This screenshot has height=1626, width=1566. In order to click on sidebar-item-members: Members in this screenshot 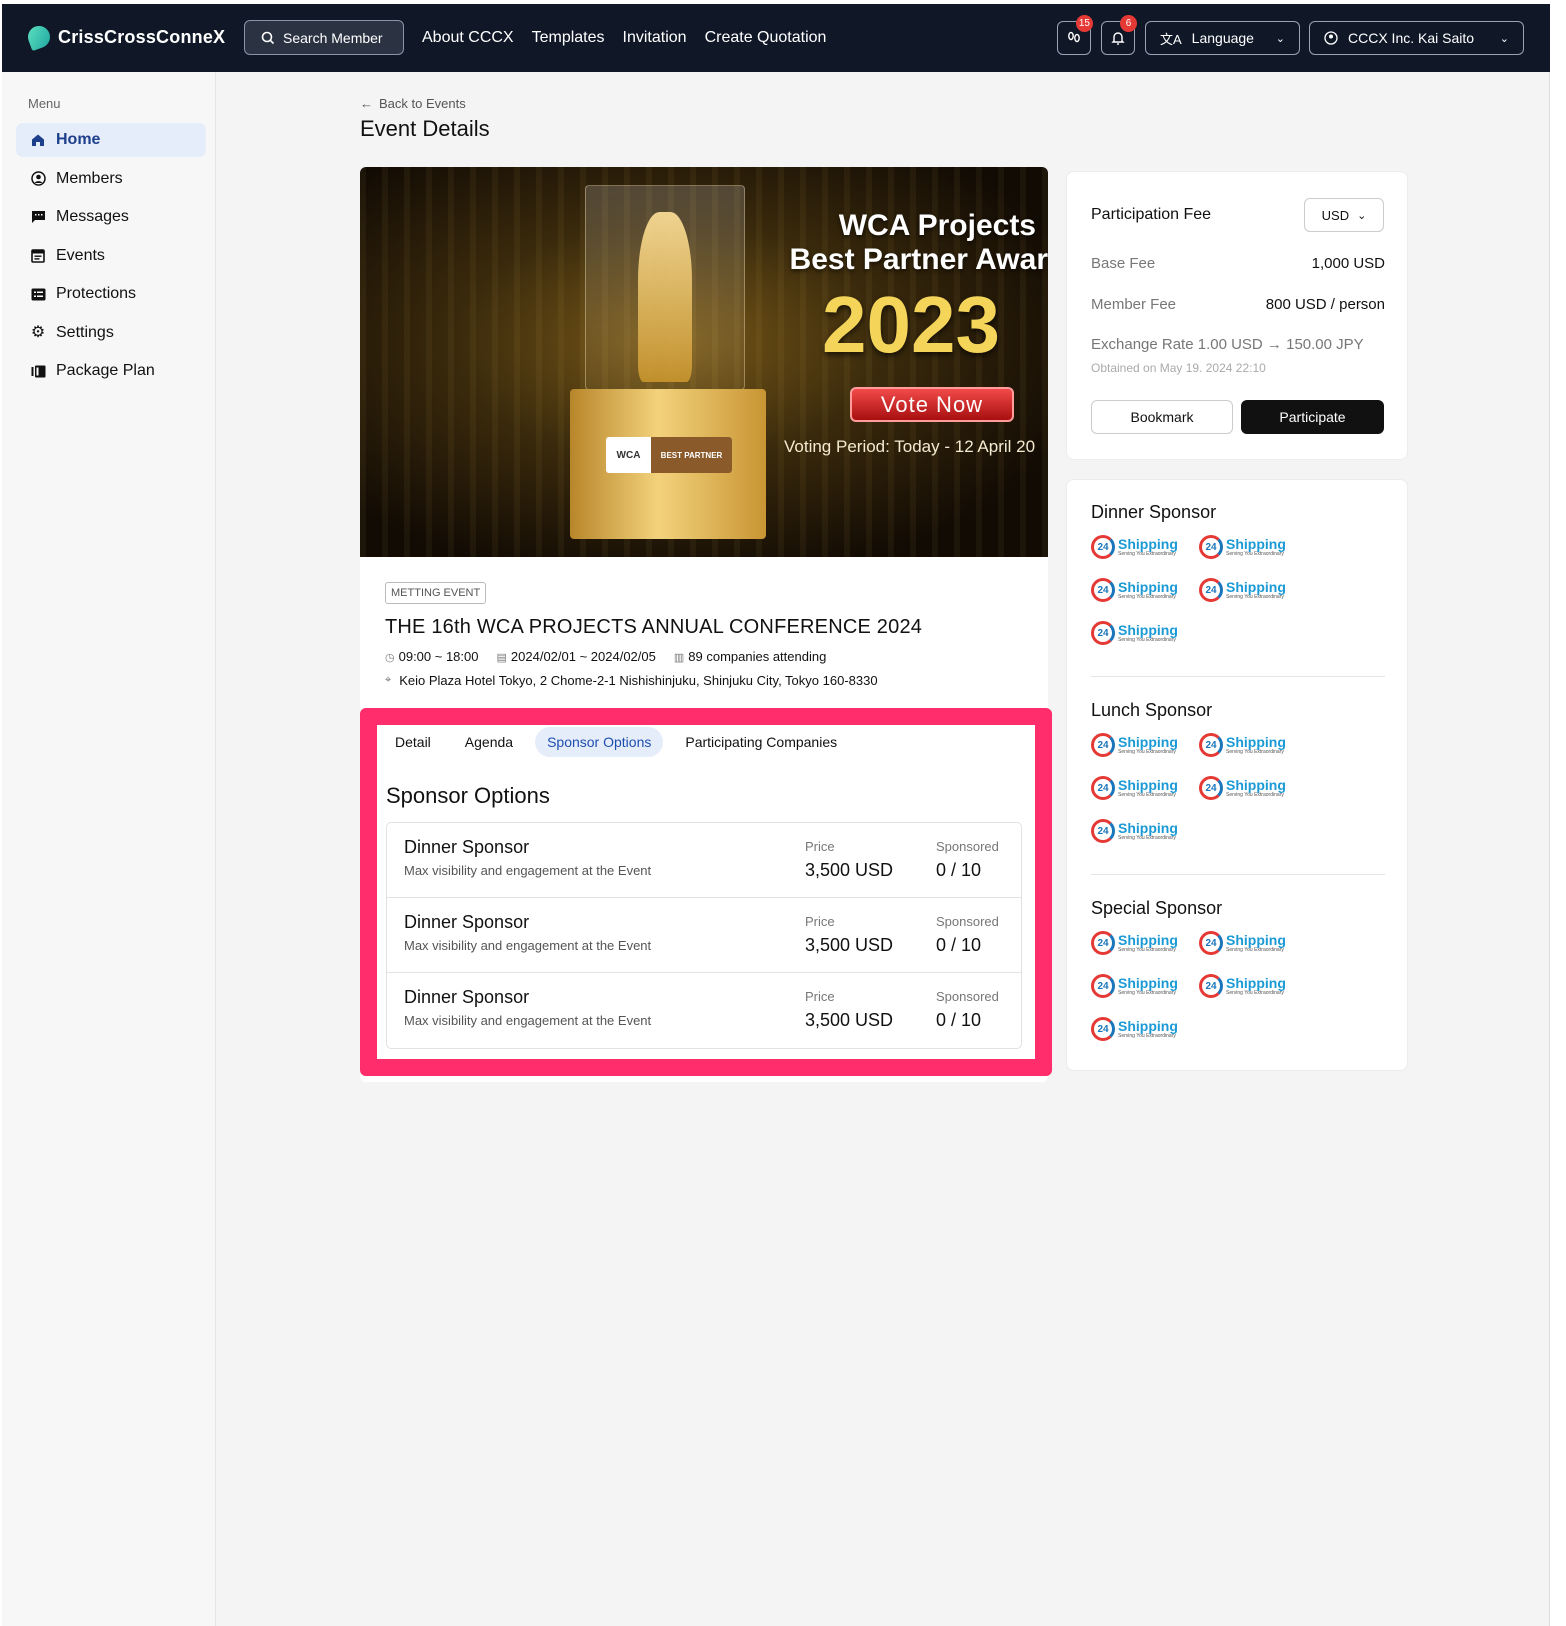, I will do `click(111, 179)`.